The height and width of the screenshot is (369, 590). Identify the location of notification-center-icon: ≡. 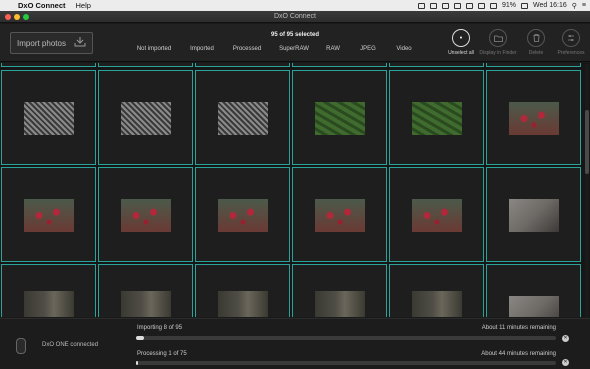
(584, 5).